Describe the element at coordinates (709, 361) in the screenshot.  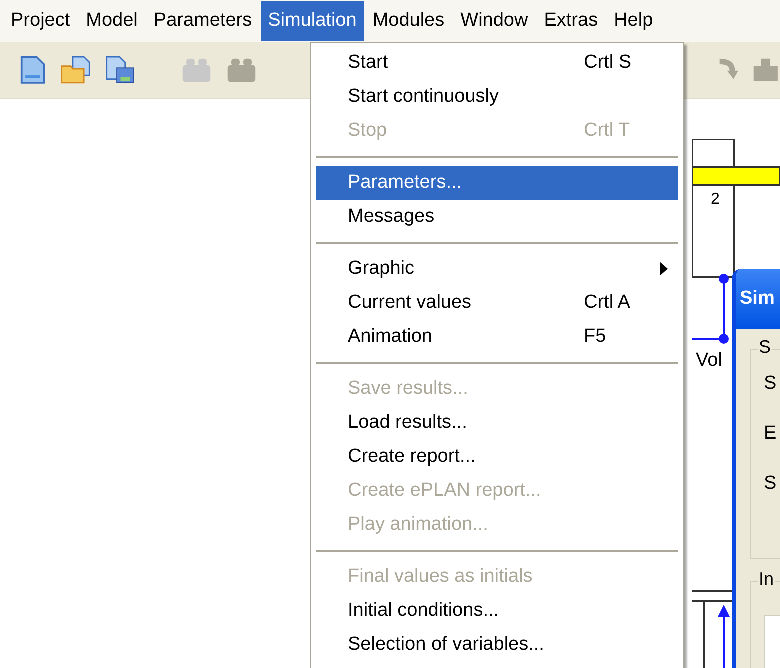
I see `signal-label: Vol` at that location.